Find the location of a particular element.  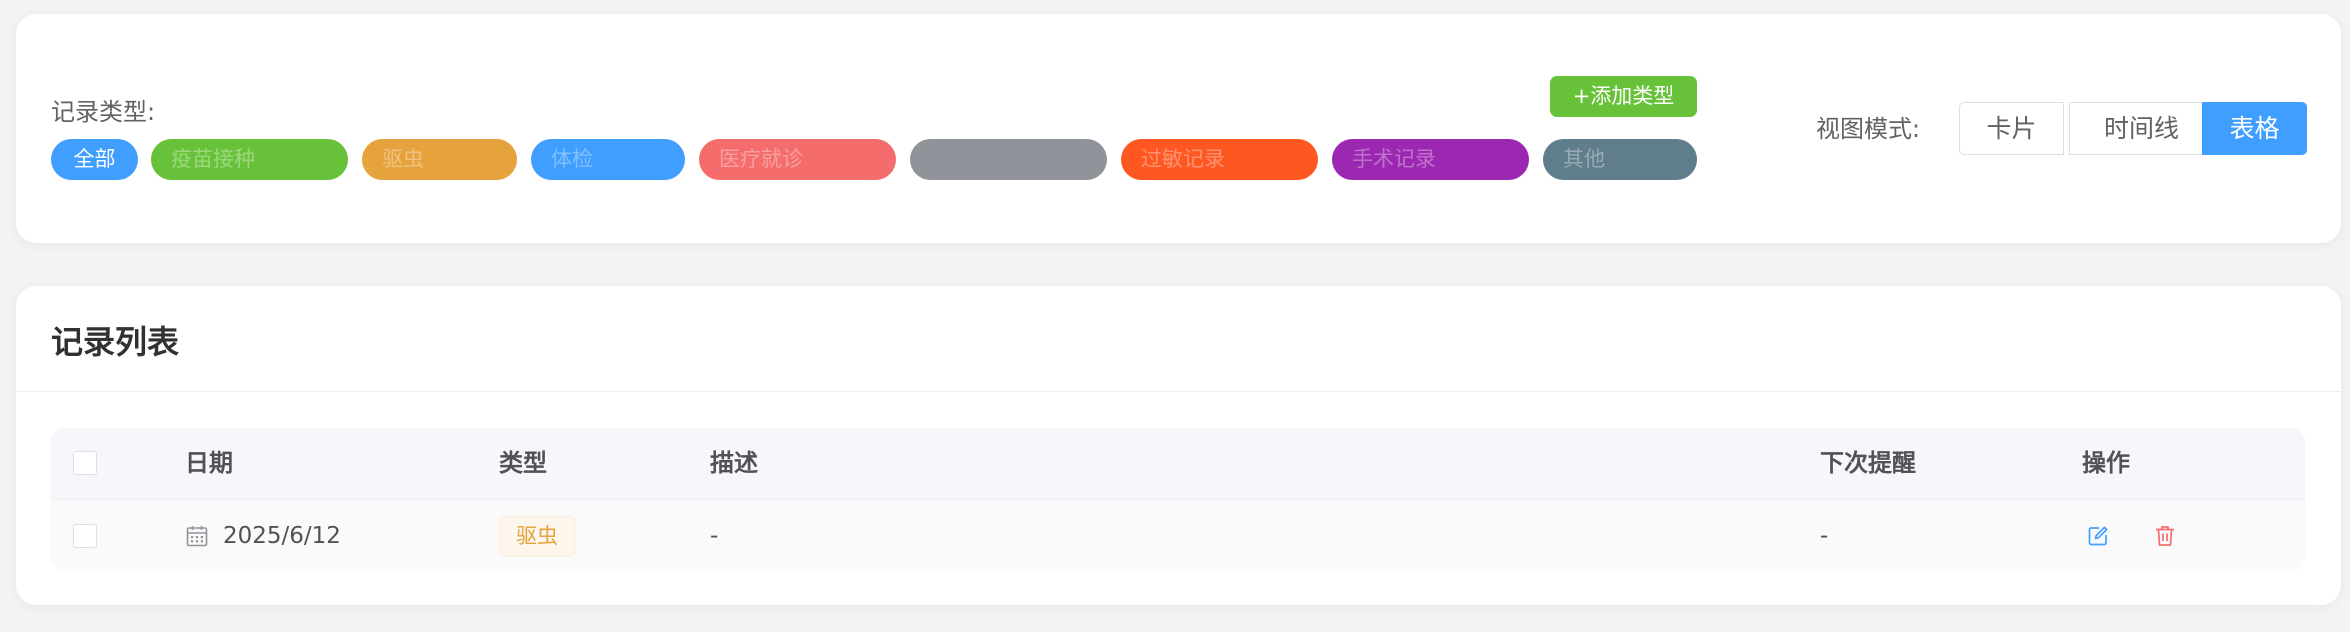

add-type-button: +添加类型 is located at coordinates (1623, 96).